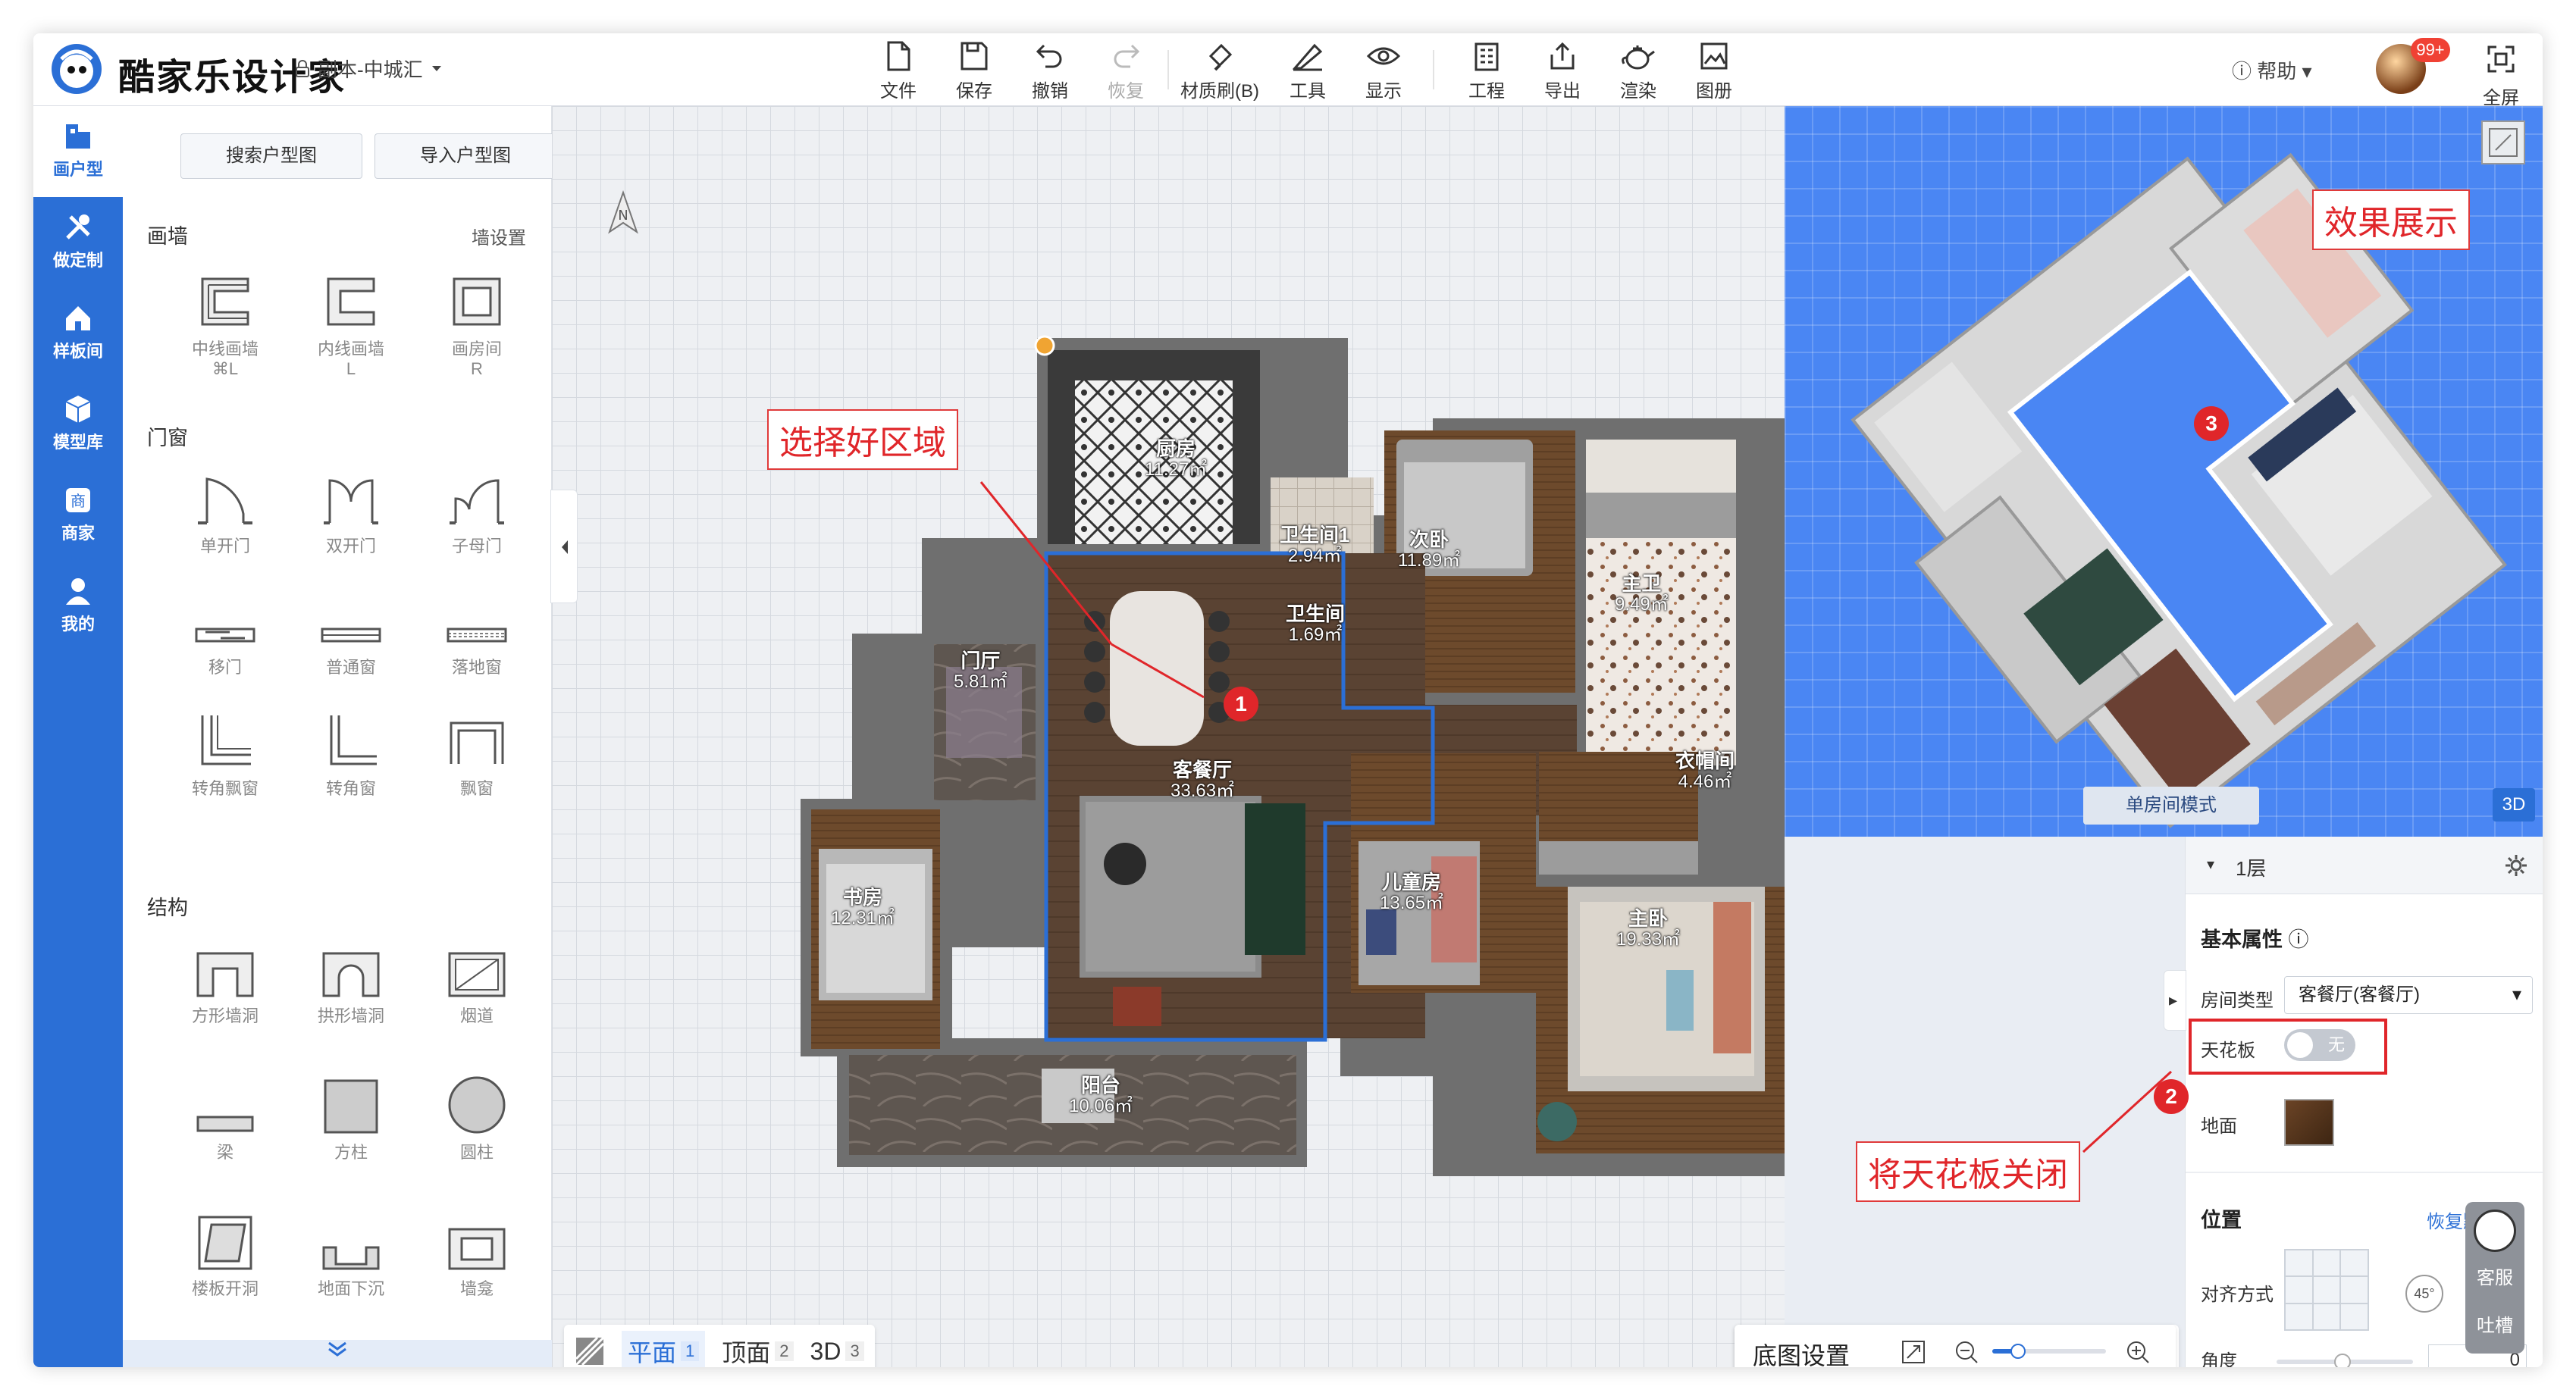  What do you see at coordinates (2424, 1294) in the screenshot?
I see `rotate-45-button: 45°` at bounding box center [2424, 1294].